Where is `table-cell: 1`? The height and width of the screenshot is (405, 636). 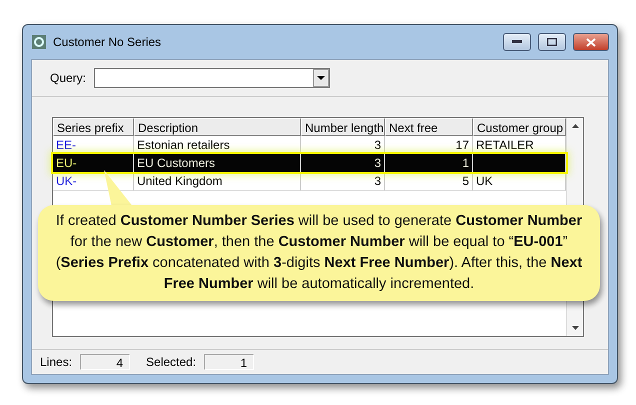
table-cell: 1 is located at coordinates (429, 163).